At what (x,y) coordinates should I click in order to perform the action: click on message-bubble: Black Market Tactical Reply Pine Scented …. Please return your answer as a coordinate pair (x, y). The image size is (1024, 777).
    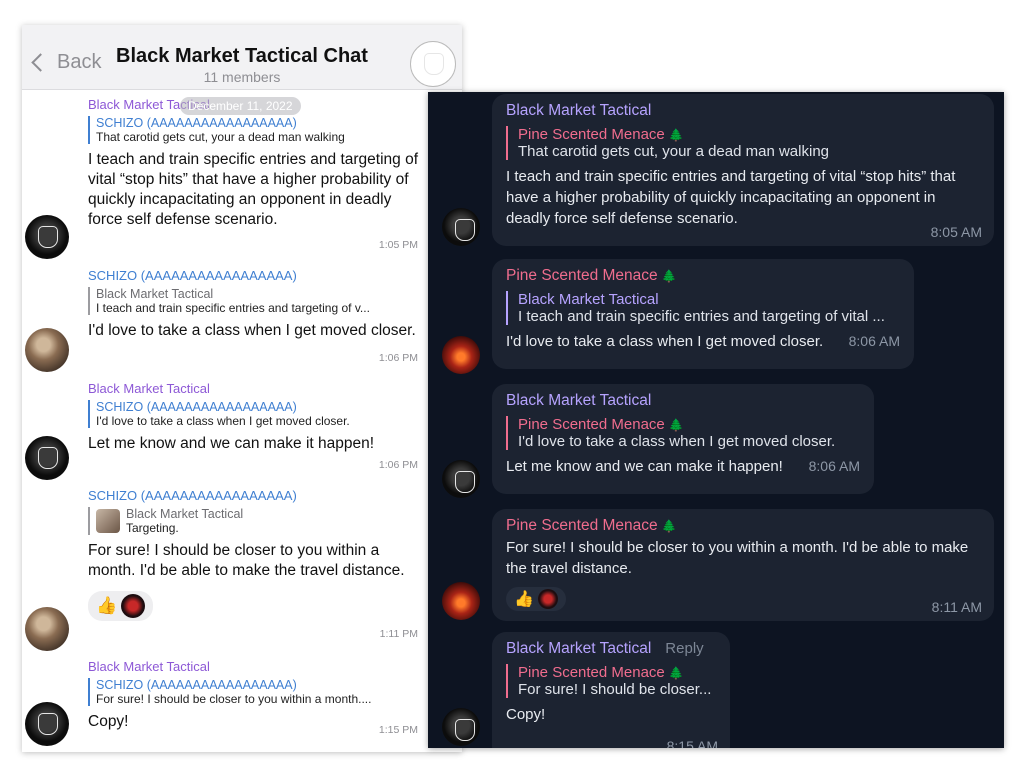
    Looking at the image, I should click on (611, 690).